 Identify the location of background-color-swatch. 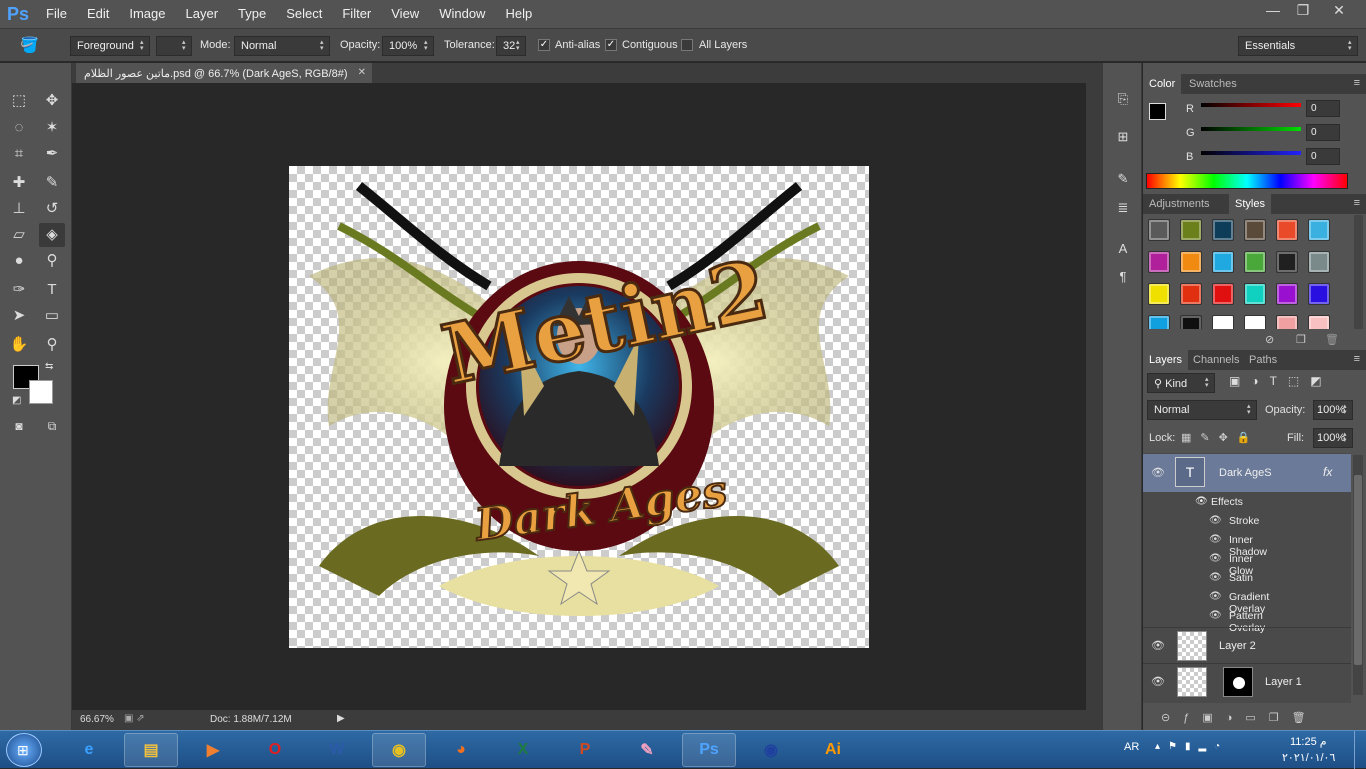
(41, 392).